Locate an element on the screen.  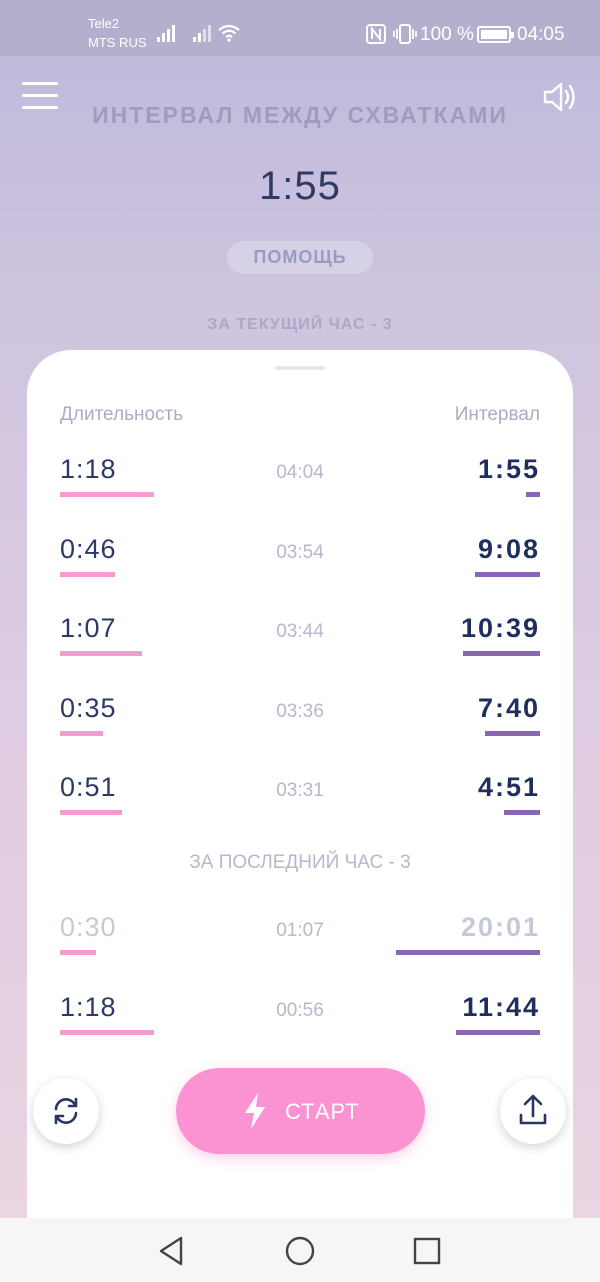
contraction-row: 0:51 03:31 4:51 is located at coordinates (300, 804).